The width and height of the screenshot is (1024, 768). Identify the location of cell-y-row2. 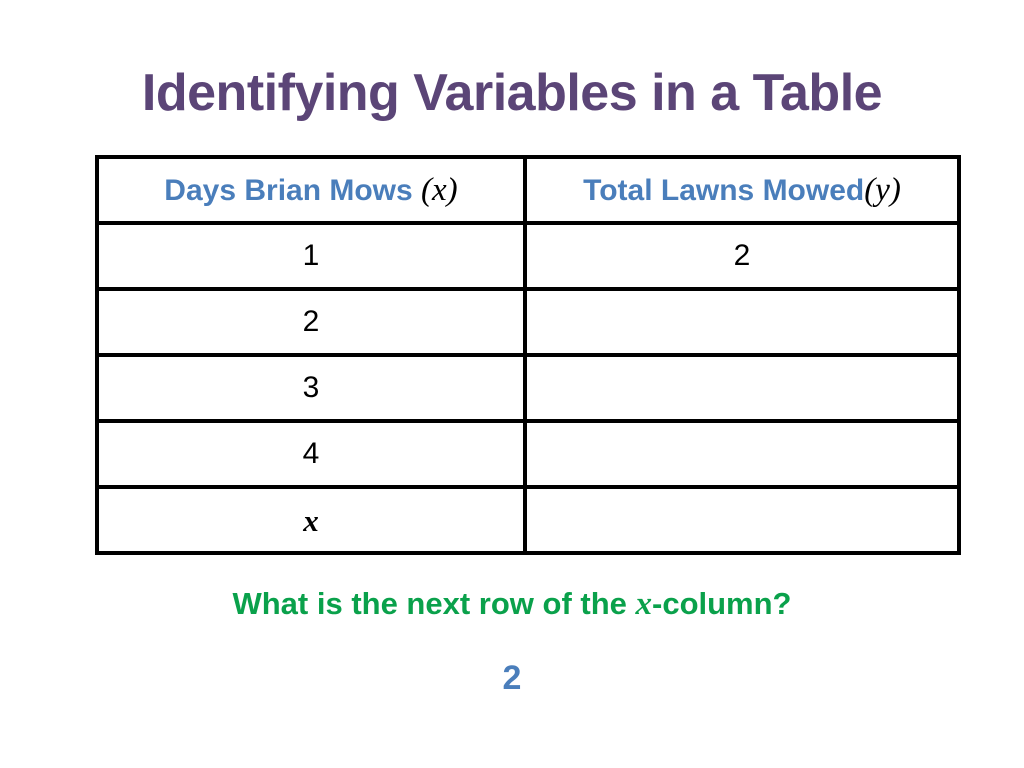
(742, 322).